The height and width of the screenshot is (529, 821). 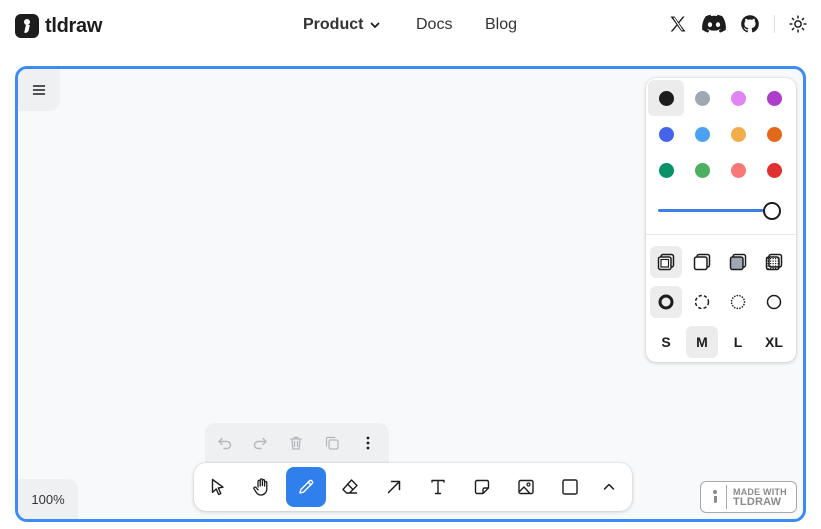 What do you see at coordinates (74, 25) in the screenshot?
I see `brand-name: tldraw` at bounding box center [74, 25].